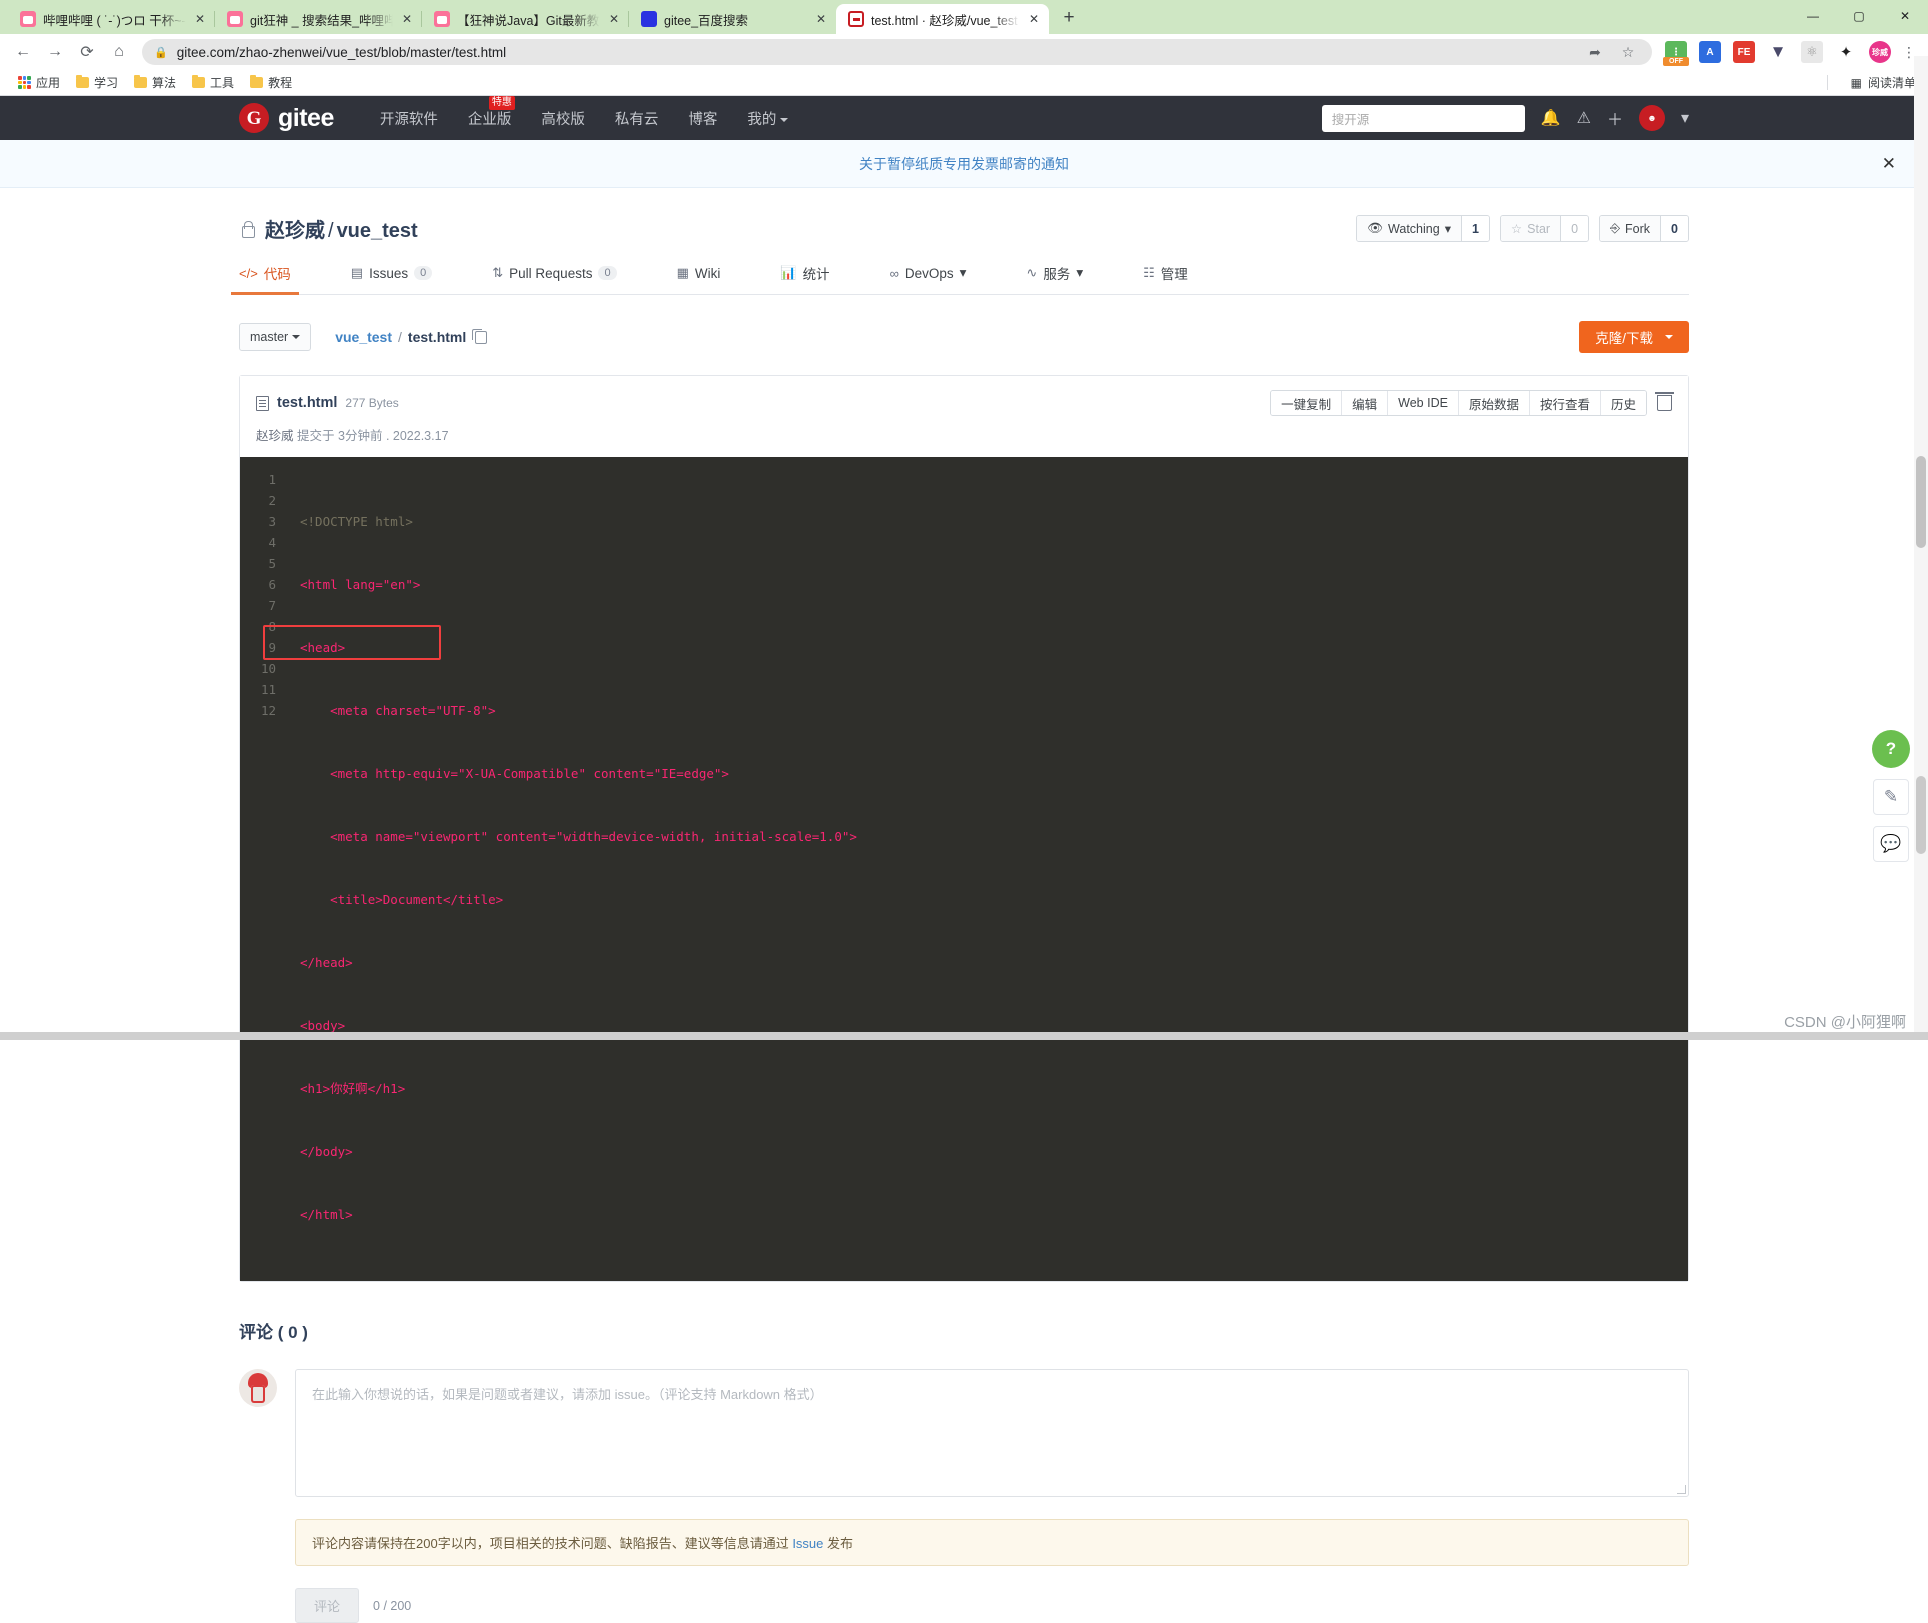  I want to click on bell-icon: 🔔, so click(1551, 118).